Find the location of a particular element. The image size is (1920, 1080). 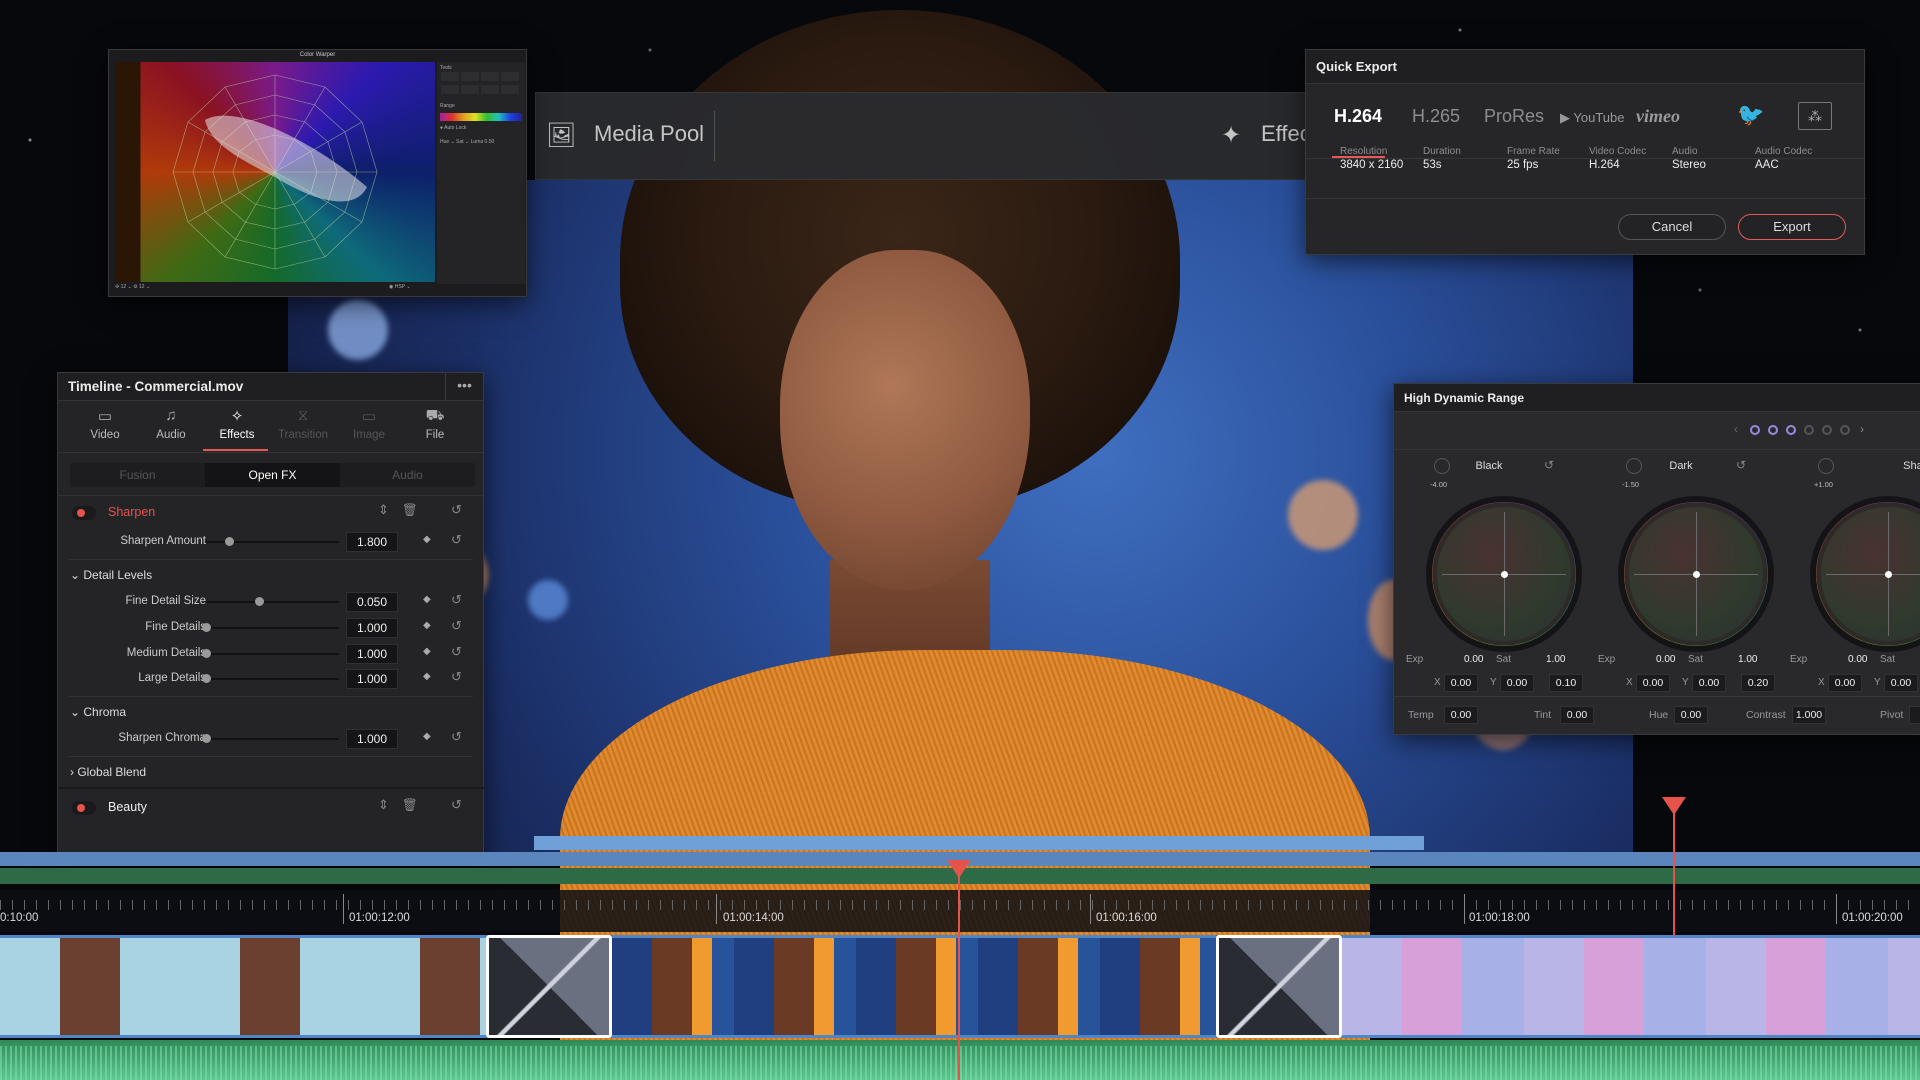

group-detail-levels: ⌄ Detail Levels is located at coordinates (111, 575).